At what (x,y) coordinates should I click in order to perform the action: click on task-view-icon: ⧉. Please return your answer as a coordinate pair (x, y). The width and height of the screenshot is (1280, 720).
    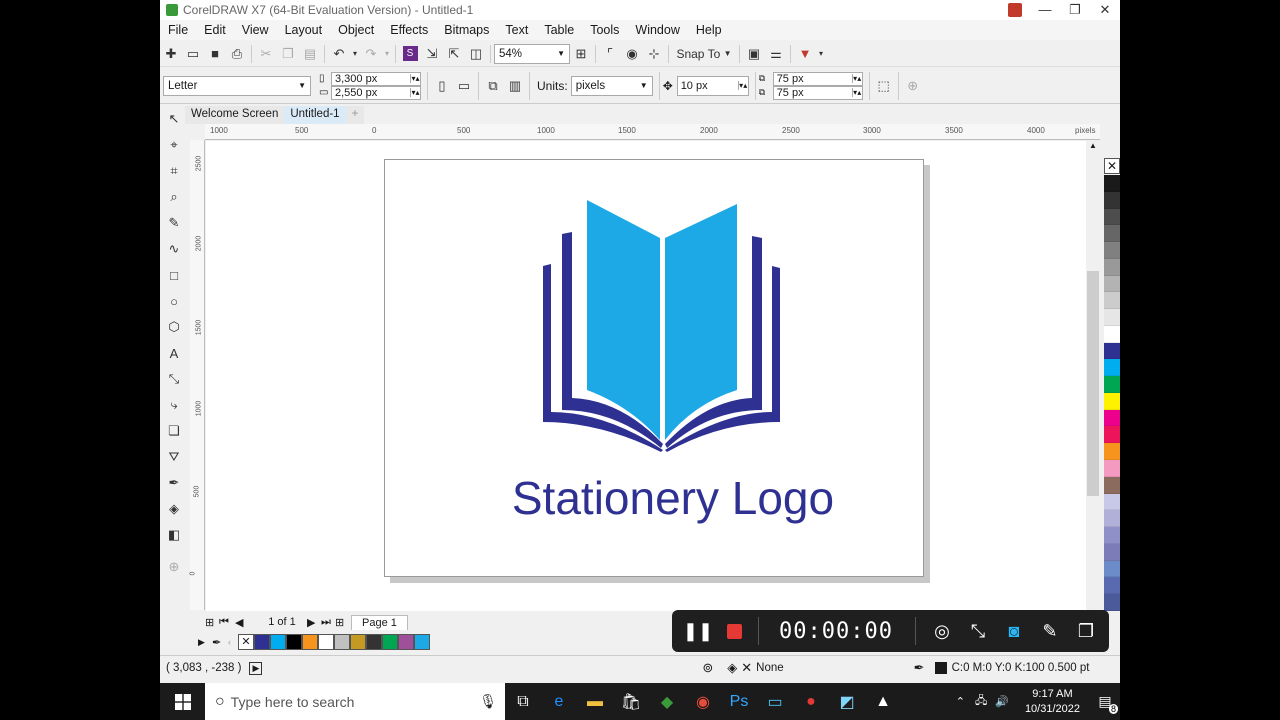
    Looking at the image, I should click on (523, 701).